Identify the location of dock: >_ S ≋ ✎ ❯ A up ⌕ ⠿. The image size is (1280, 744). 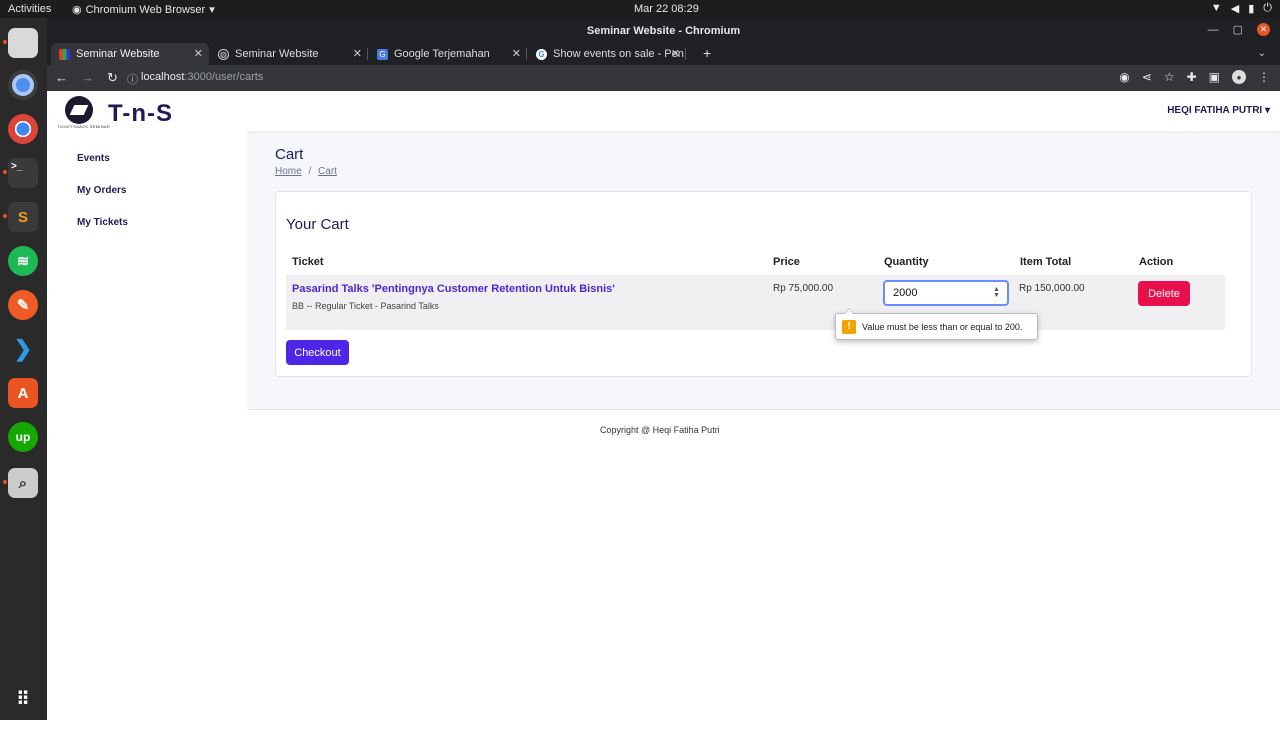
(23, 369).